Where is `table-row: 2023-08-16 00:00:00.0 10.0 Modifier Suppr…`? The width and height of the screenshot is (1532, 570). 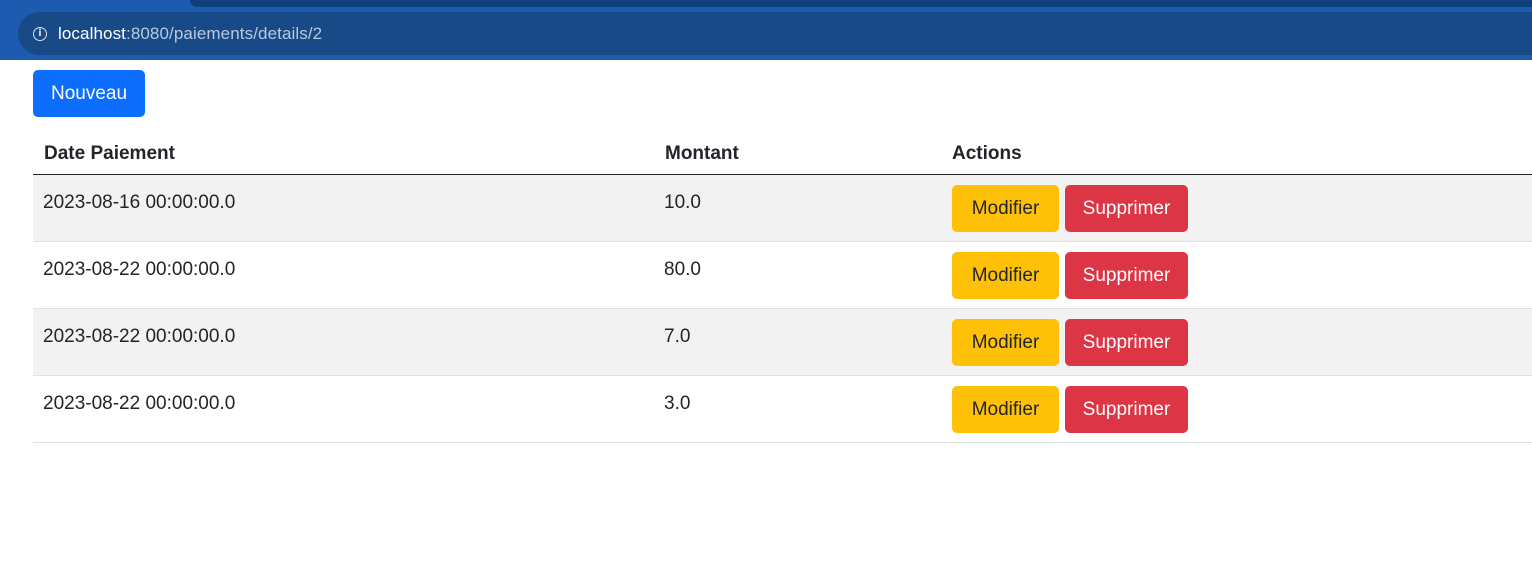 table-row: 2023-08-16 00:00:00.0 10.0 Modifier Suppr… is located at coordinates (782, 208).